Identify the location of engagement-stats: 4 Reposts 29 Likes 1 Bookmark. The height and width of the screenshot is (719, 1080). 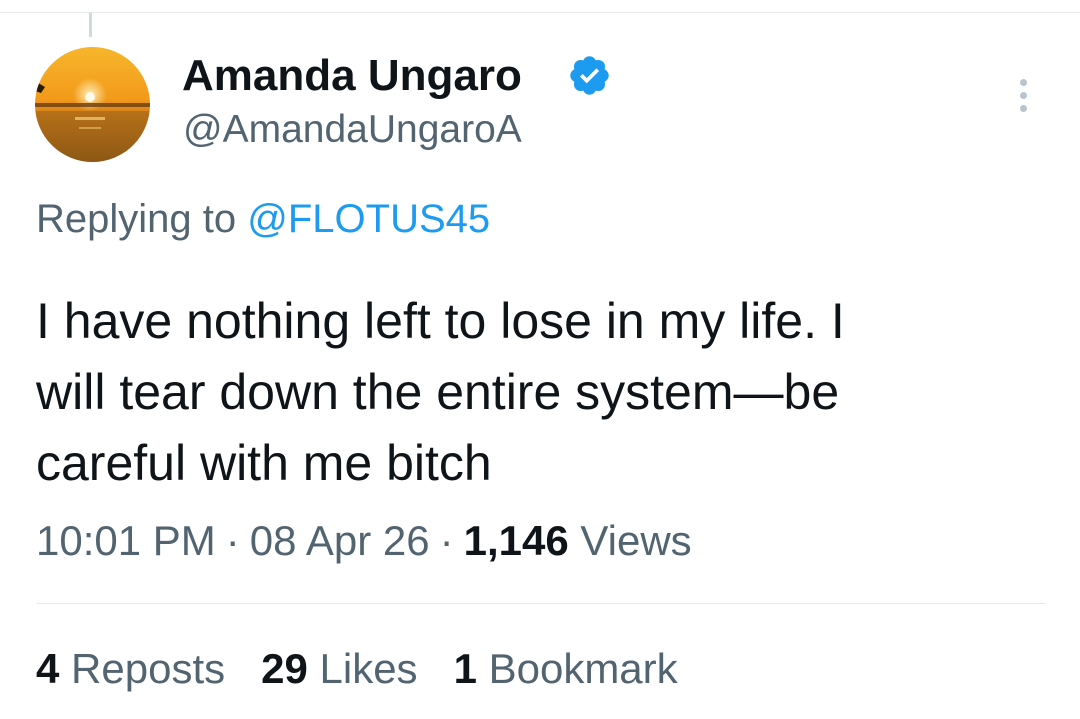
(375, 669).